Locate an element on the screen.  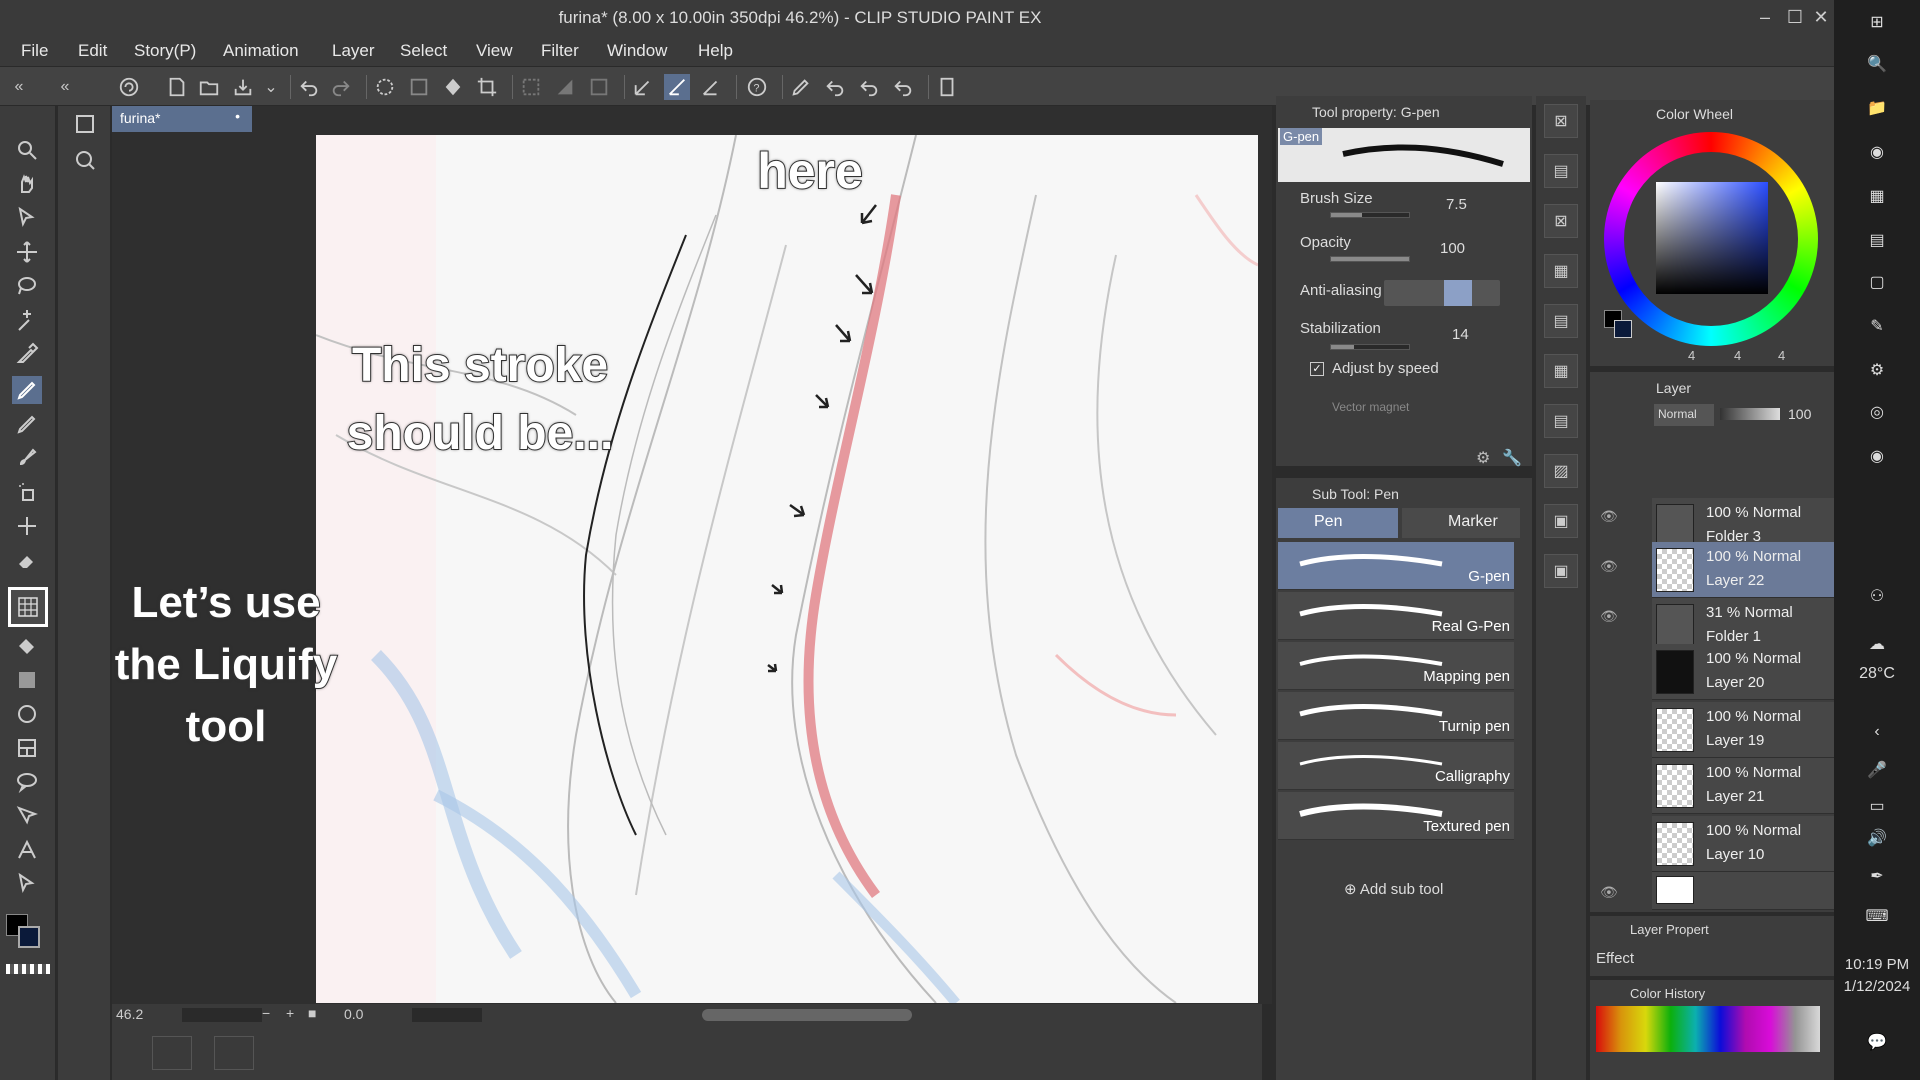
move-layer-icon is located at coordinates (27, 252).